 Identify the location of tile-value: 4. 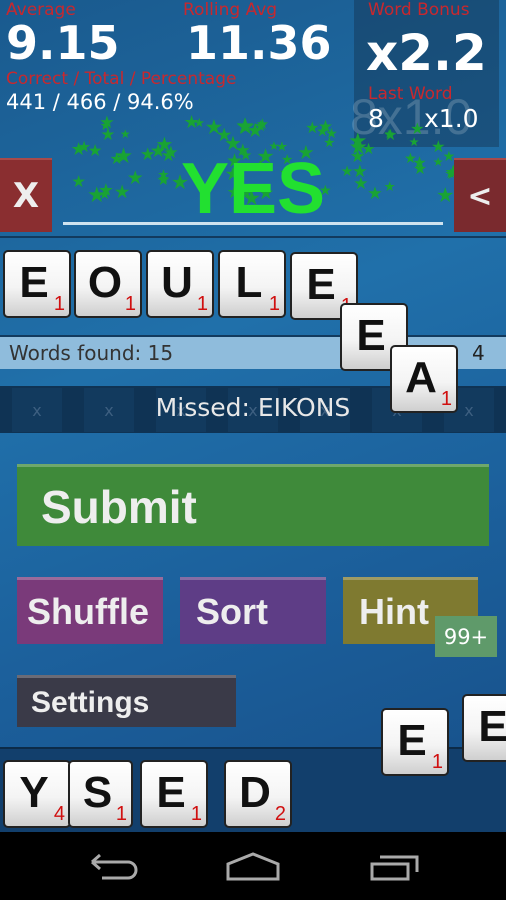
(59, 814).